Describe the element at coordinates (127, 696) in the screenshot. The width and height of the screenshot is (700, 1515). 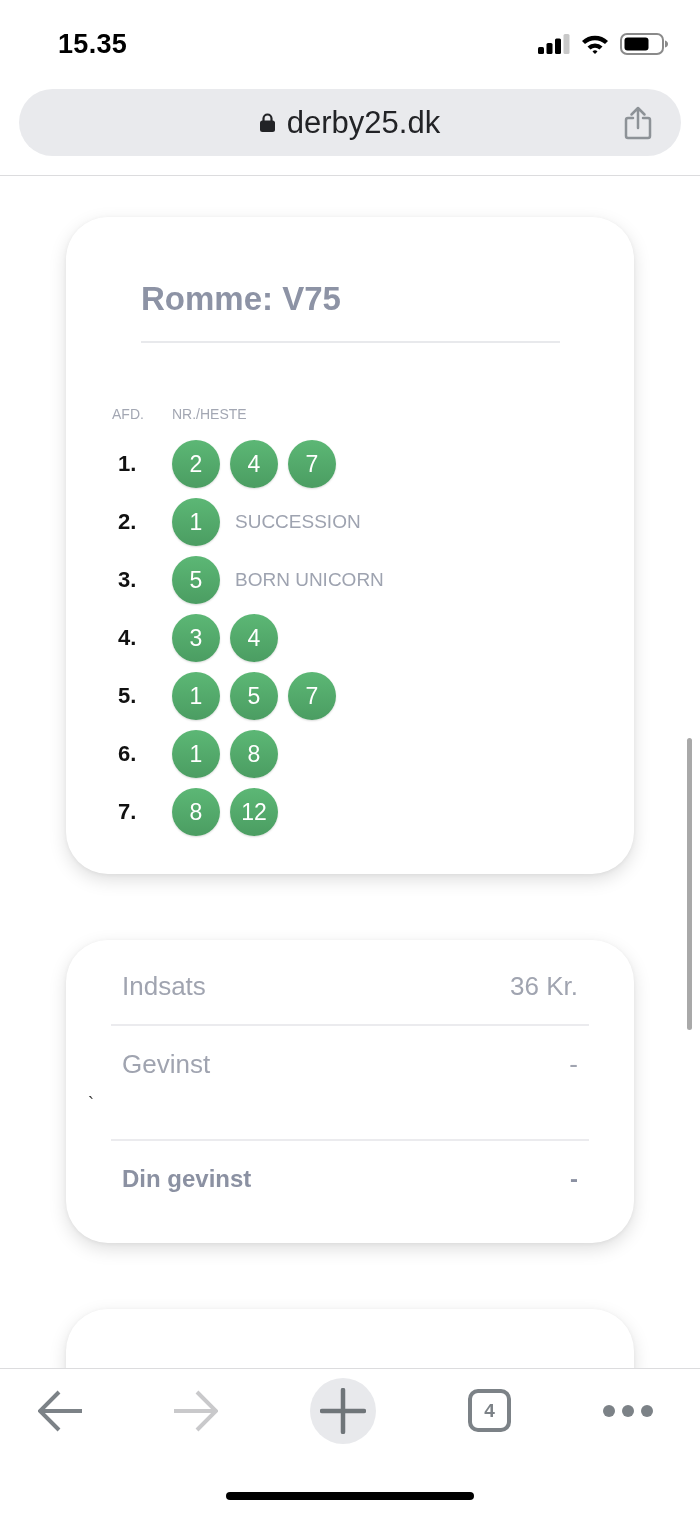
I see `leg-number: 5.` at that location.